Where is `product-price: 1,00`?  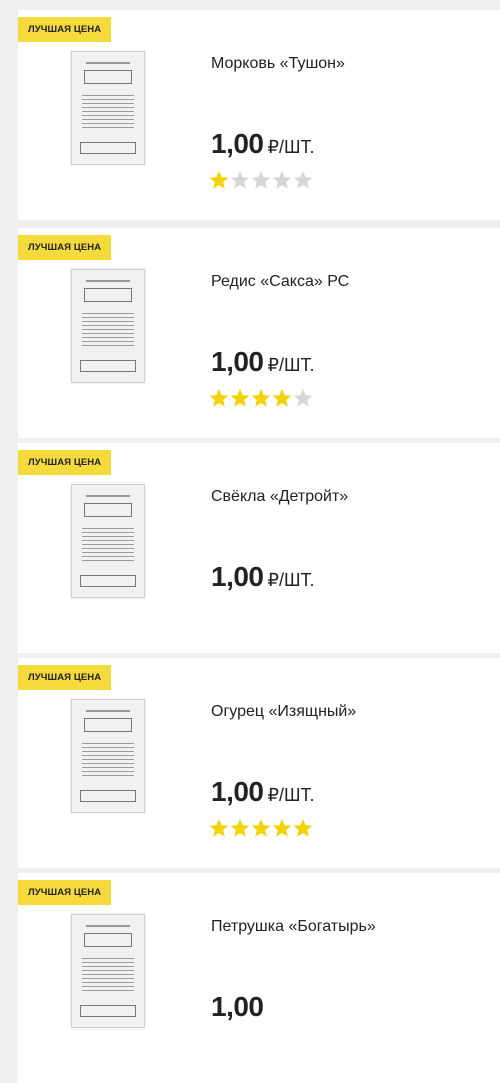 product-price: 1,00 is located at coordinates (239, 1007).